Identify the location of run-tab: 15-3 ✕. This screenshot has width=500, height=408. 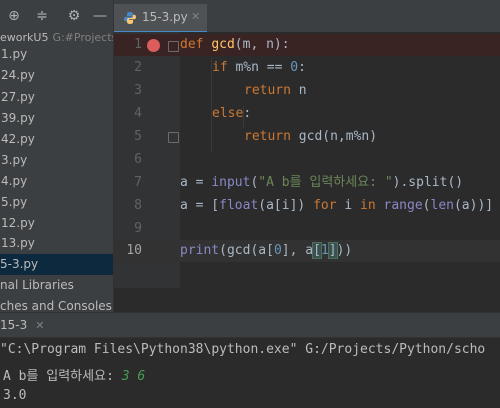
(25, 325).